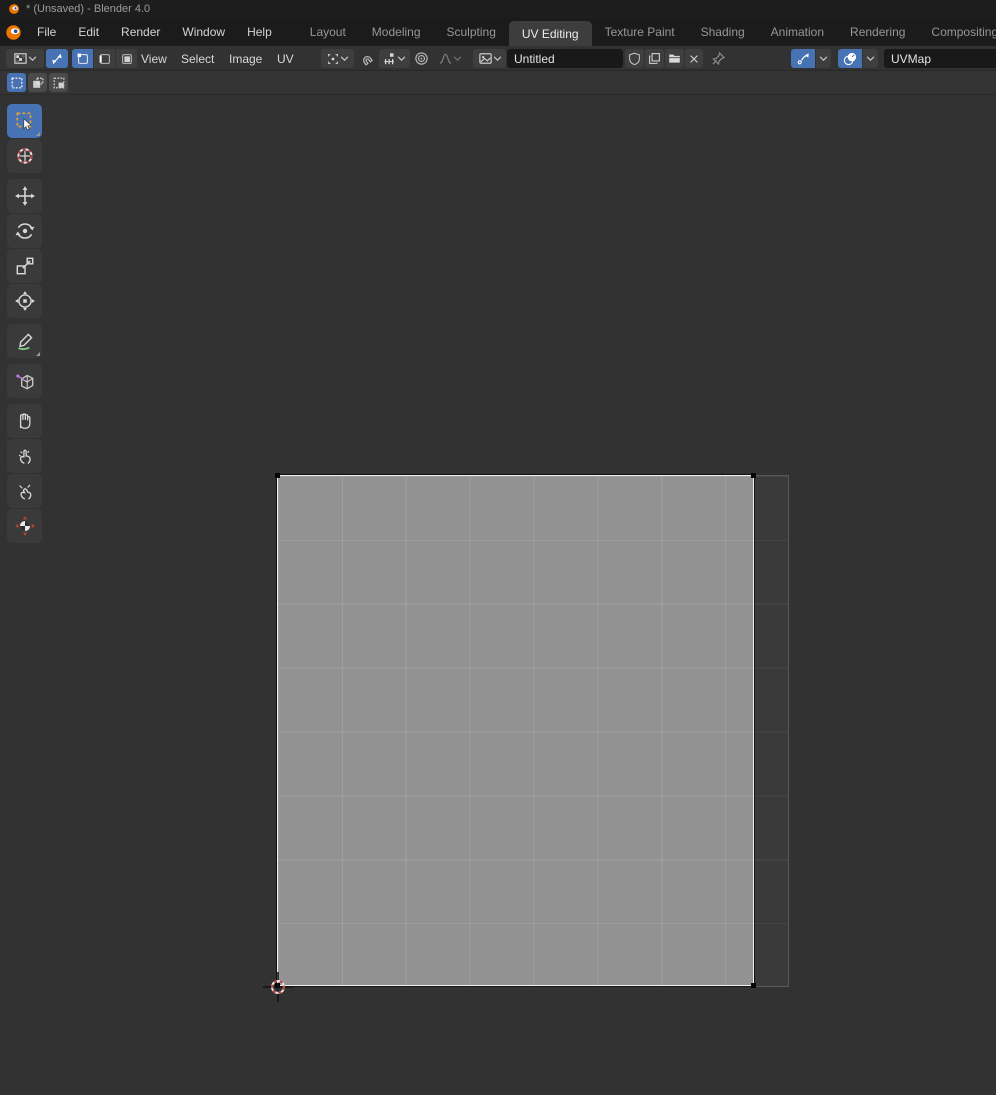 The image size is (996, 1095). I want to click on select-mode-edge-button, so click(104, 58).